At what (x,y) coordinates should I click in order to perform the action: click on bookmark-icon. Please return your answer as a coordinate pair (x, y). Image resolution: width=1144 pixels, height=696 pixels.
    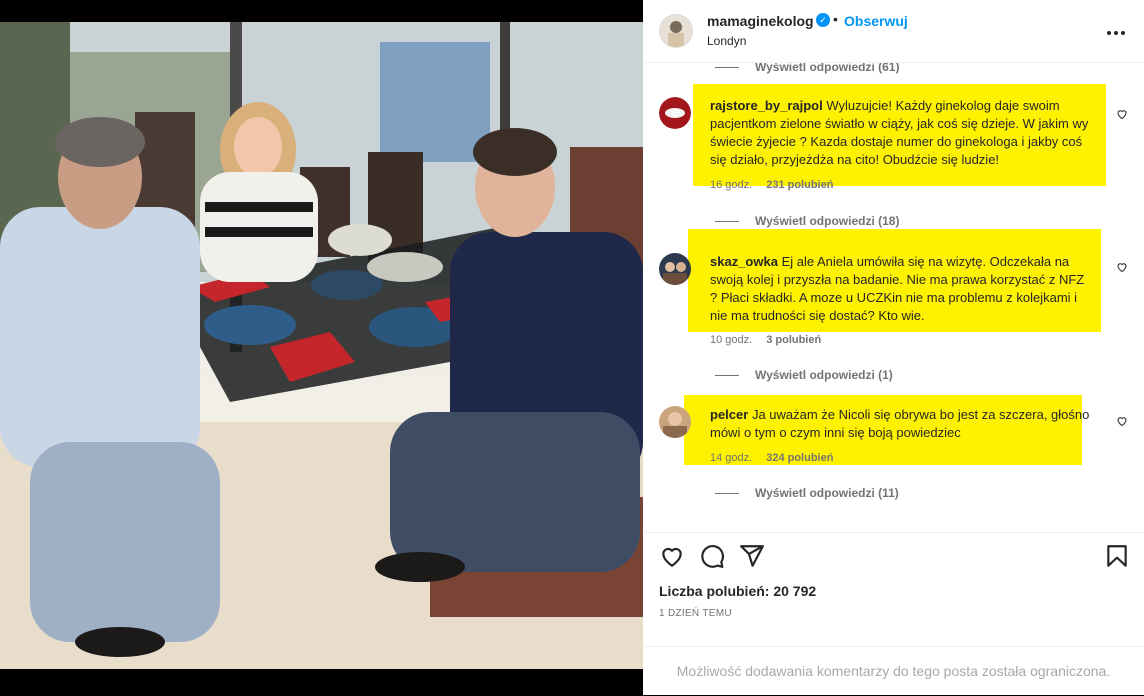
    Looking at the image, I should click on (1117, 556).